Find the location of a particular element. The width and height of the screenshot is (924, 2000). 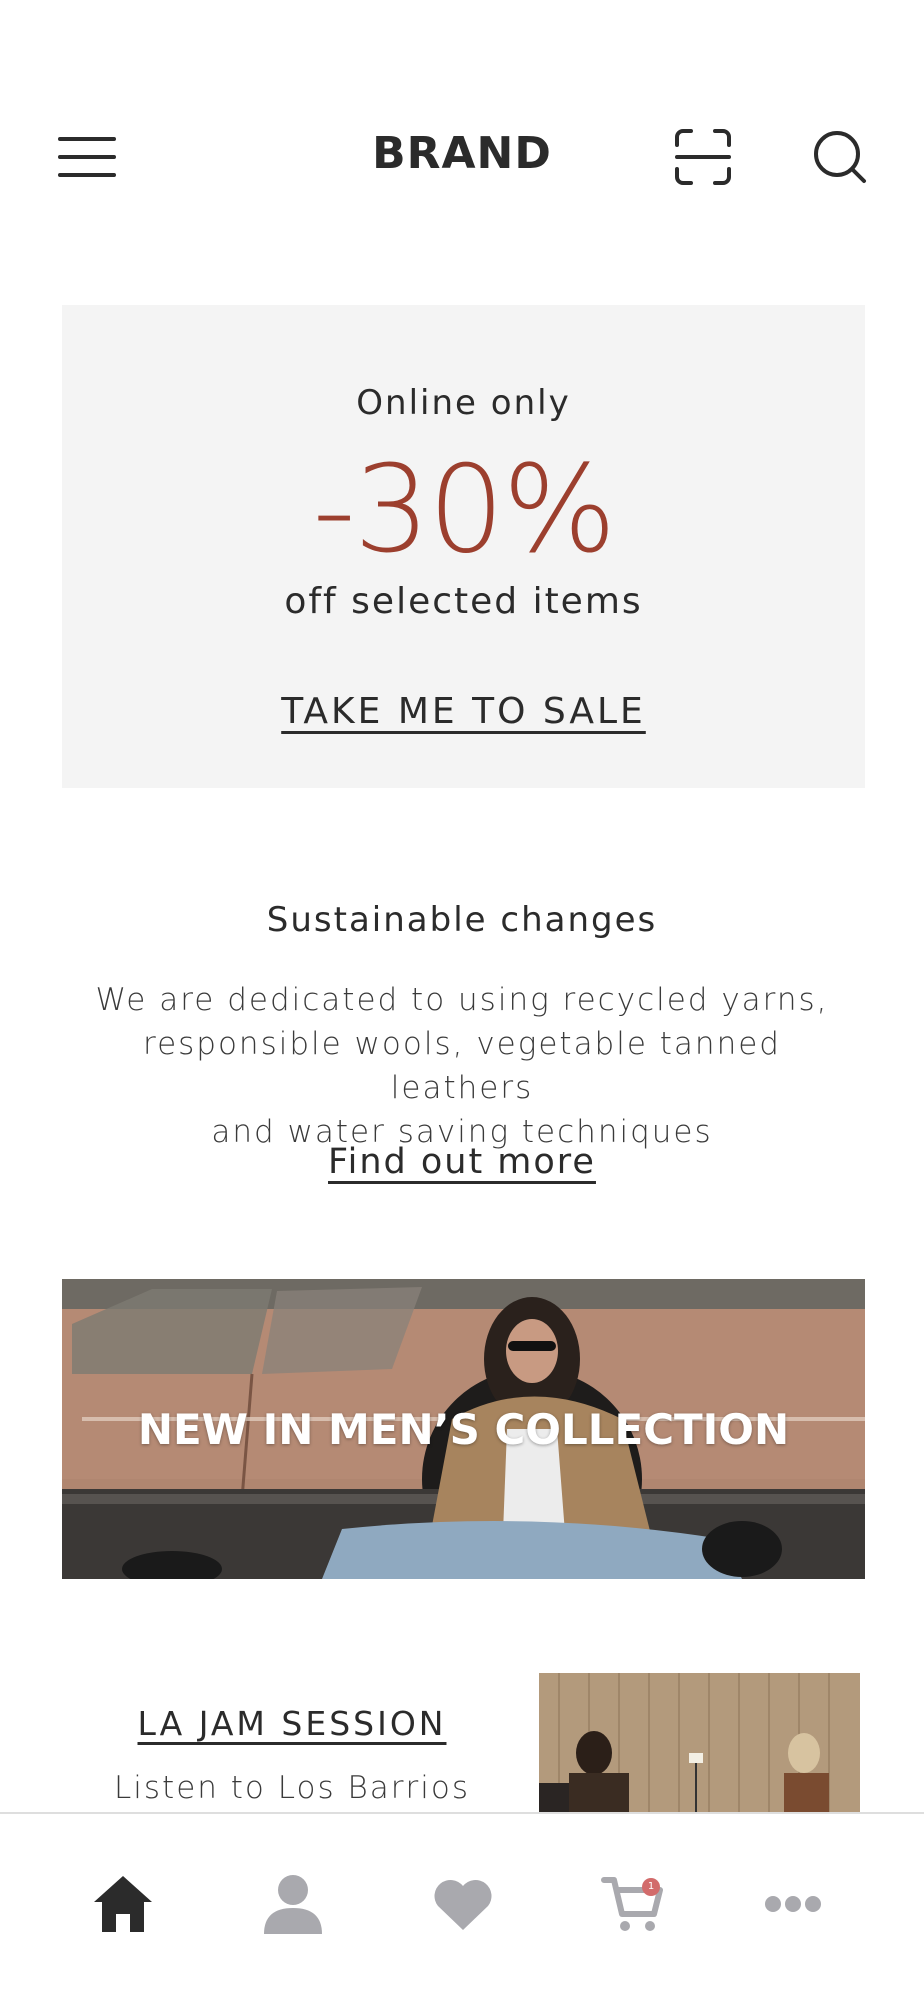

jam-session-photo is located at coordinates (699, 1743).